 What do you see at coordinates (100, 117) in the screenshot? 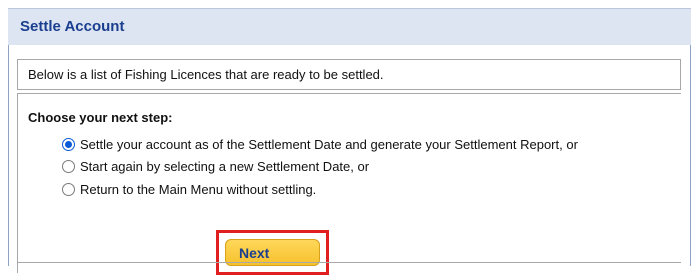
I see `next-step-heading: Choose your next step:` at bounding box center [100, 117].